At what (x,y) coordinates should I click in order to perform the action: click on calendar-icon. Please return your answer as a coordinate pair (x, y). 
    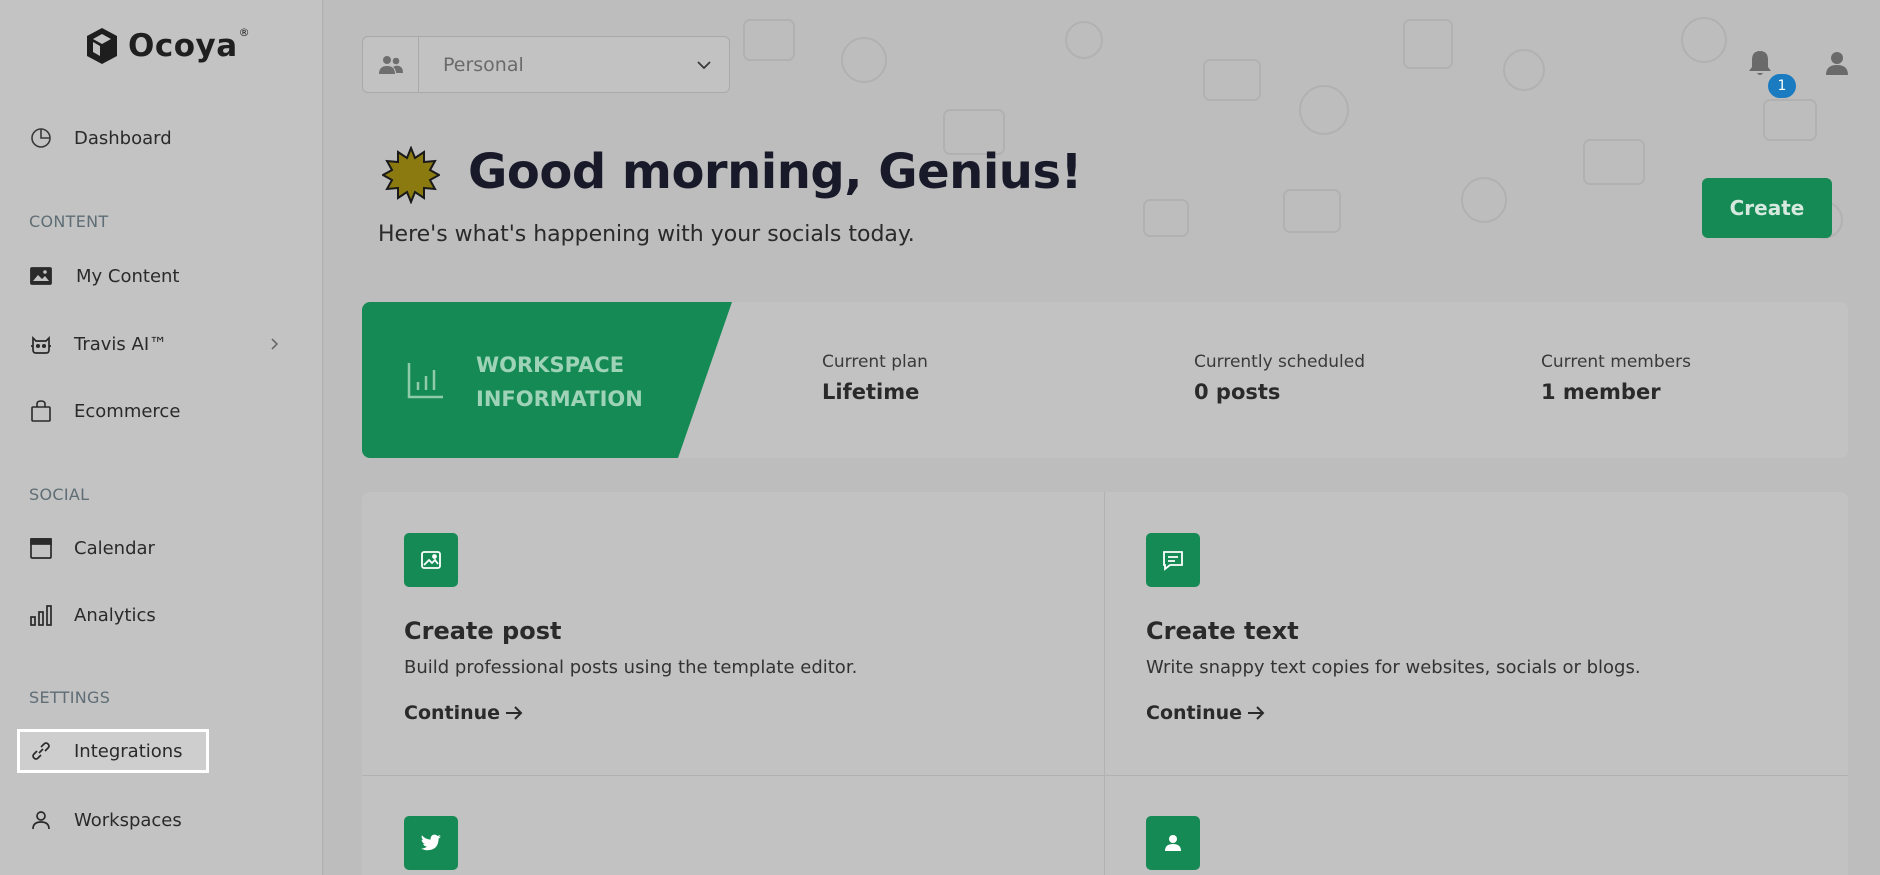
    Looking at the image, I should click on (41, 548).